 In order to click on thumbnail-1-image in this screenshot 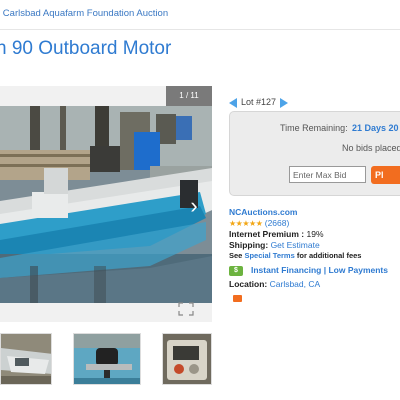, I will do `click(26, 359)`.